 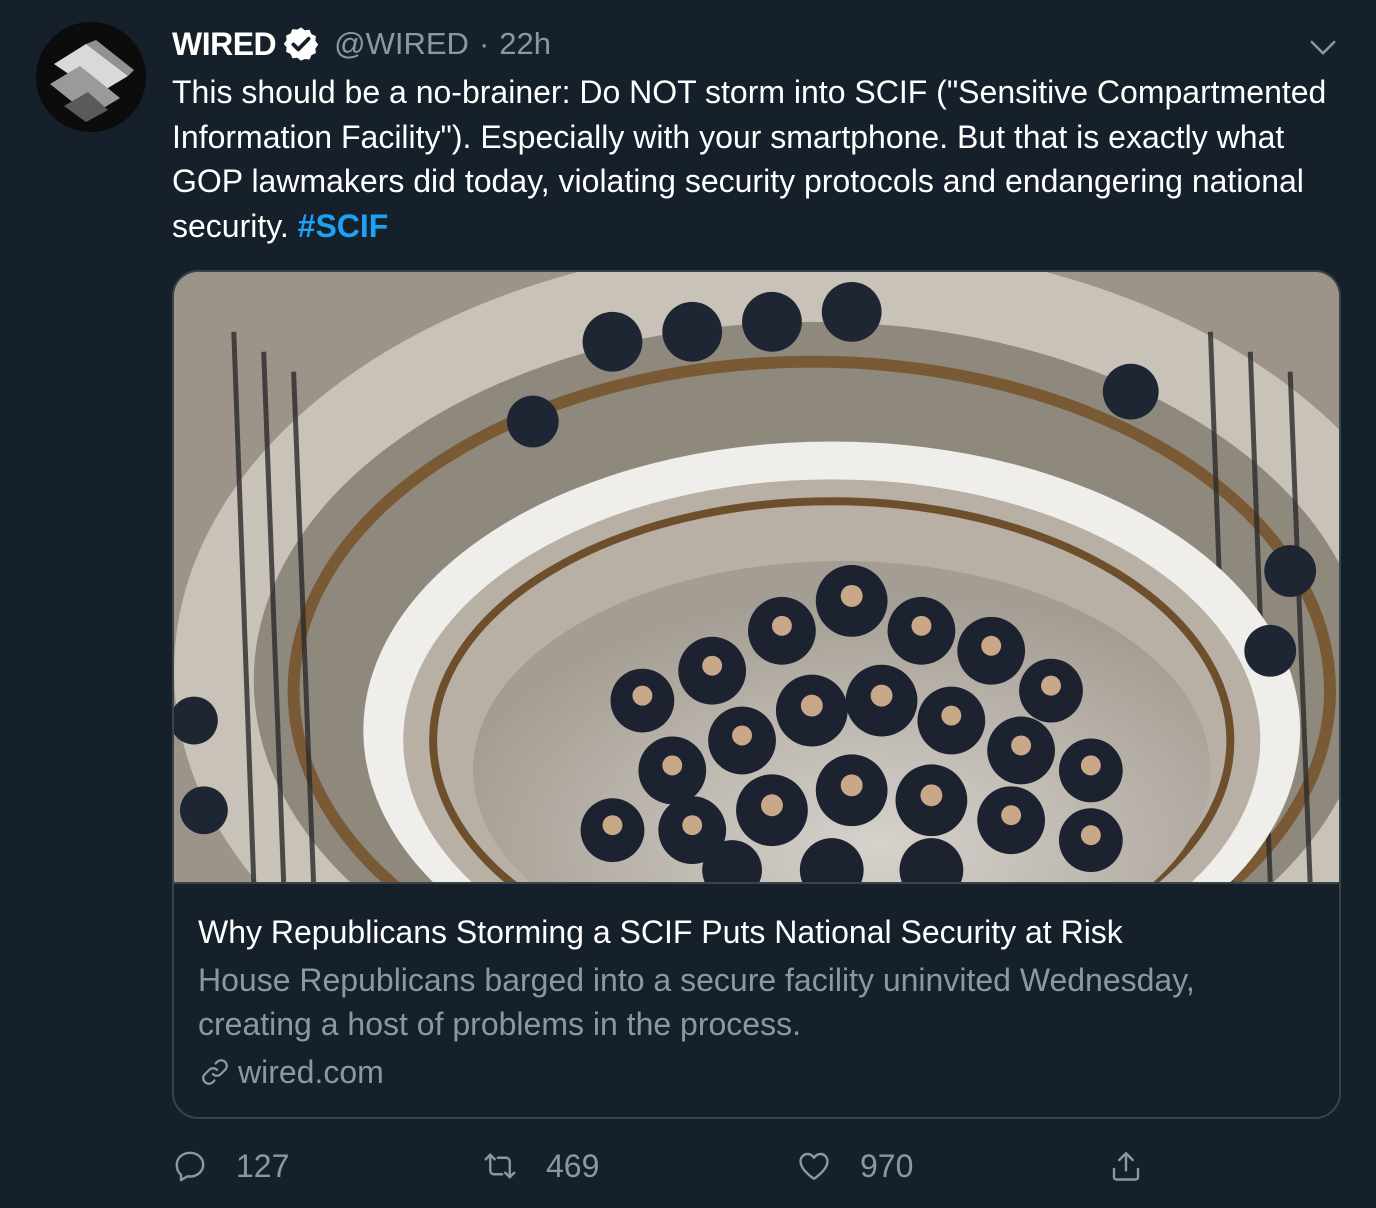 I want to click on share-icon, so click(x=1126, y=1166).